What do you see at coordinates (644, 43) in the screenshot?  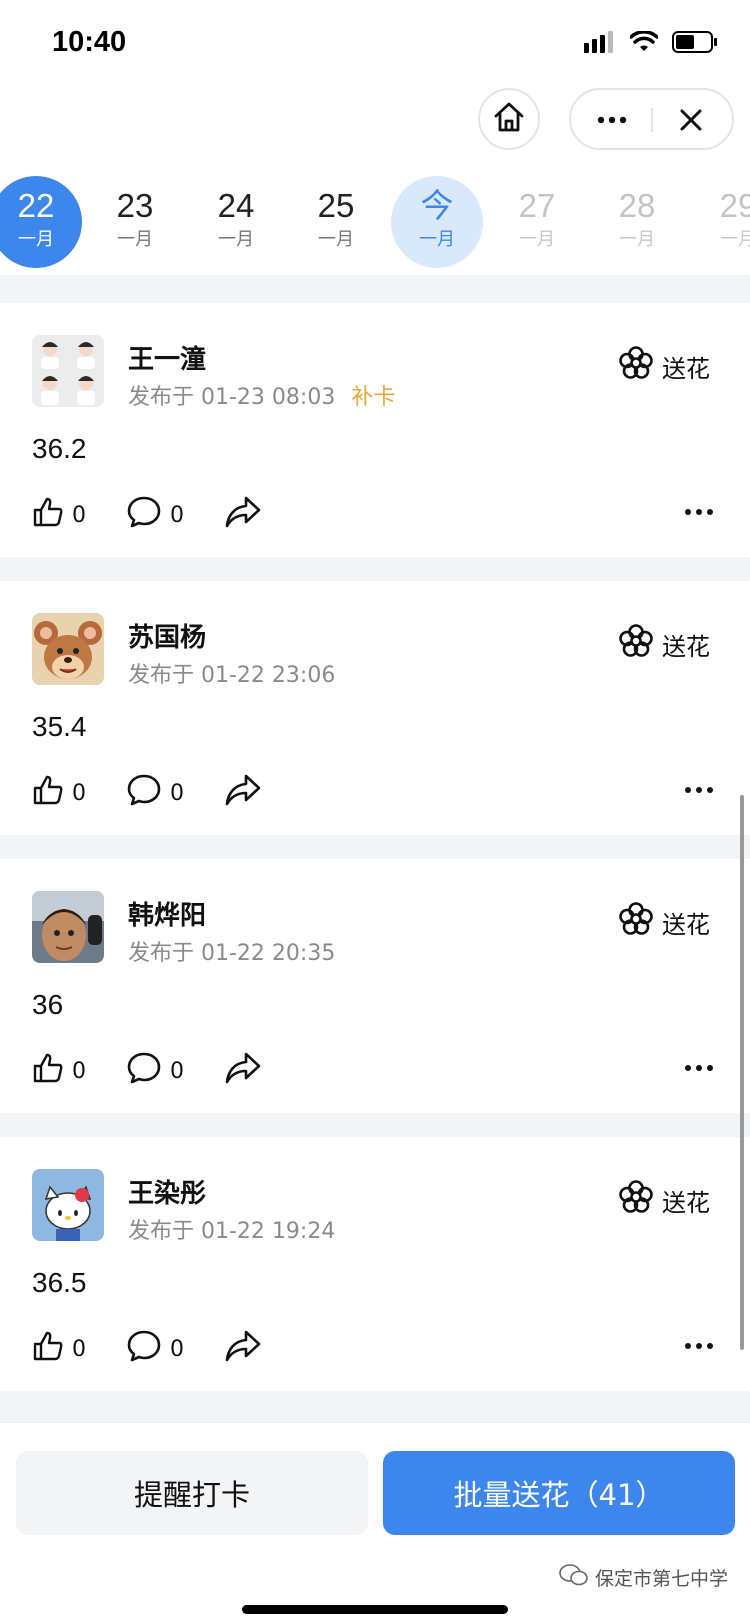 I see `wifi-icon` at bounding box center [644, 43].